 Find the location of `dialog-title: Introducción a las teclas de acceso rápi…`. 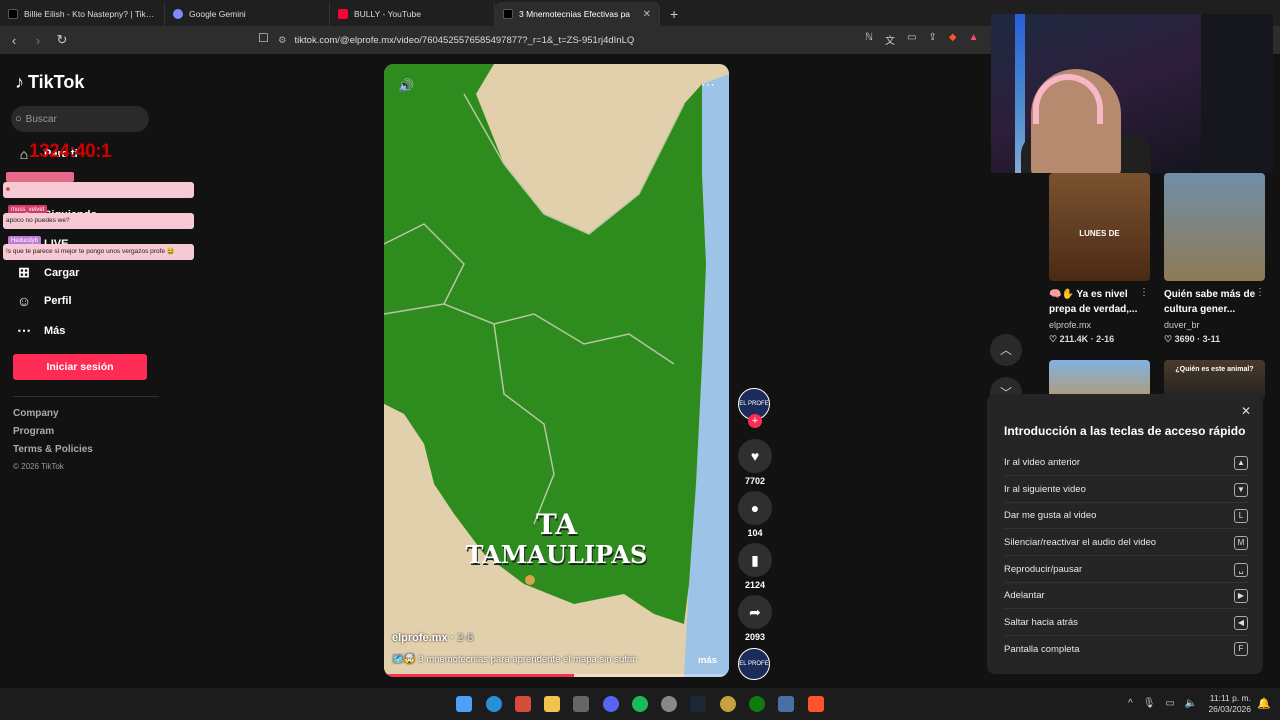

dialog-title: Introducción a las teclas de acceso rápi… is located at coordinates (1125, 431).